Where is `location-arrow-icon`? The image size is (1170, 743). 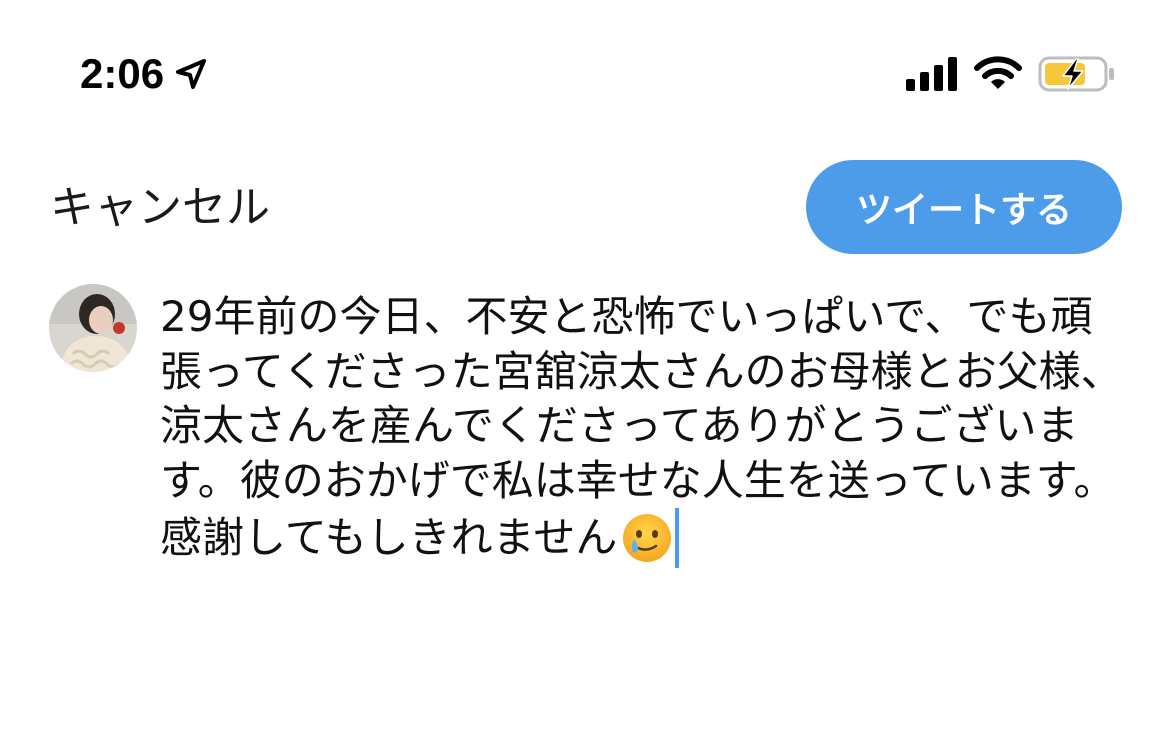
location-arrow-icon is located at coordinates (191, 74).